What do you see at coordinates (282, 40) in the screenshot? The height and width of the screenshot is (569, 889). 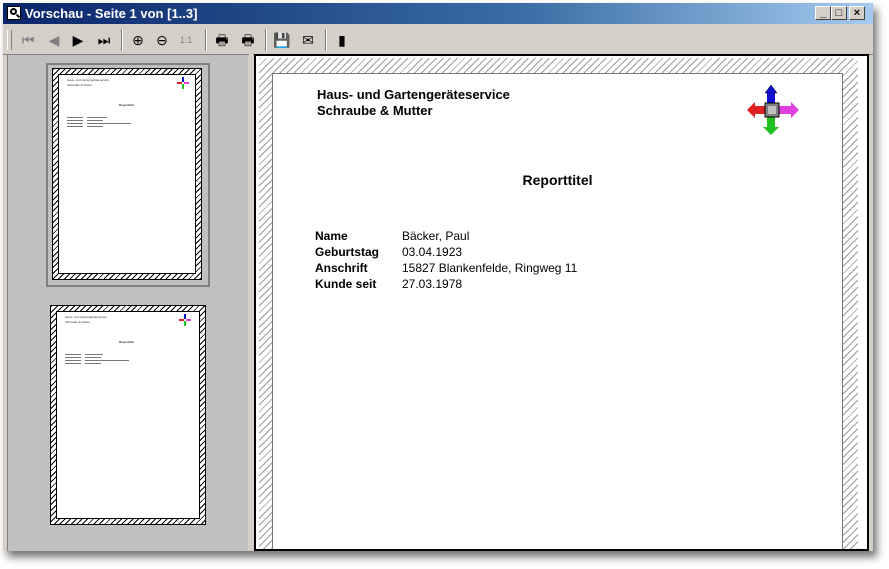 I see `floppy-disk-icon: 💾` at bounding box center [282, 40].